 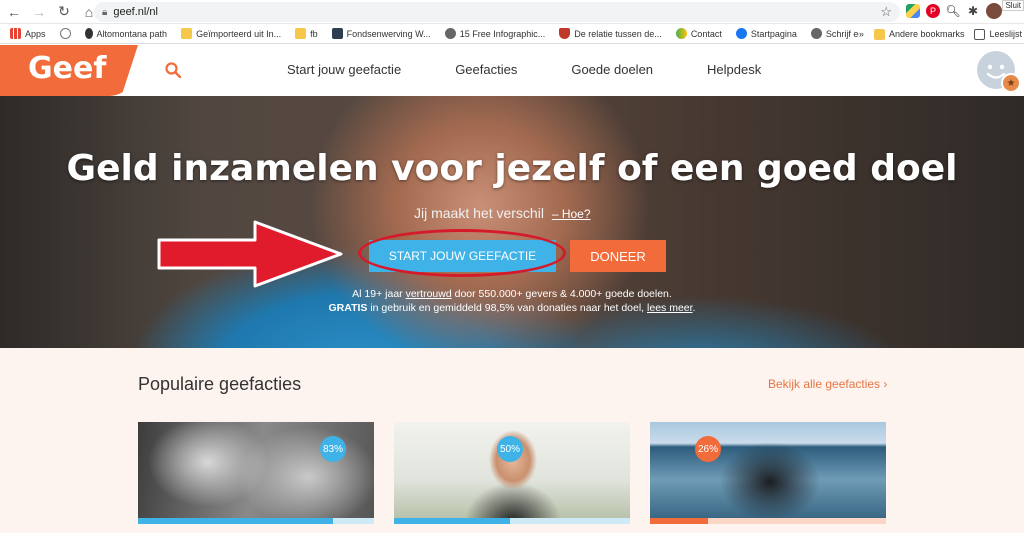 I want to click on bookmark-folder-fb: fb, so click(x=306, y=33).